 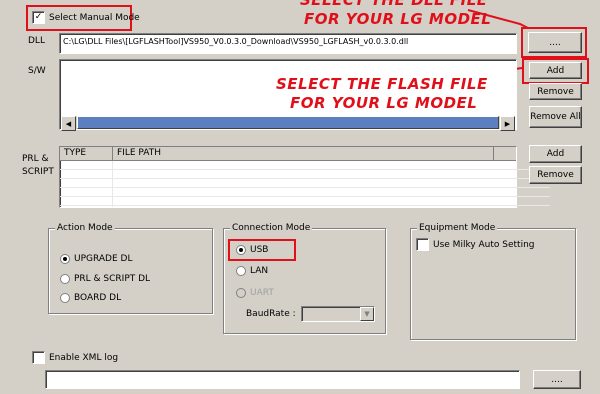 What do you see at coordinates (36, 41) in the screenshot?
I see `dll-label: DLL` at bounding box center [36, 41].